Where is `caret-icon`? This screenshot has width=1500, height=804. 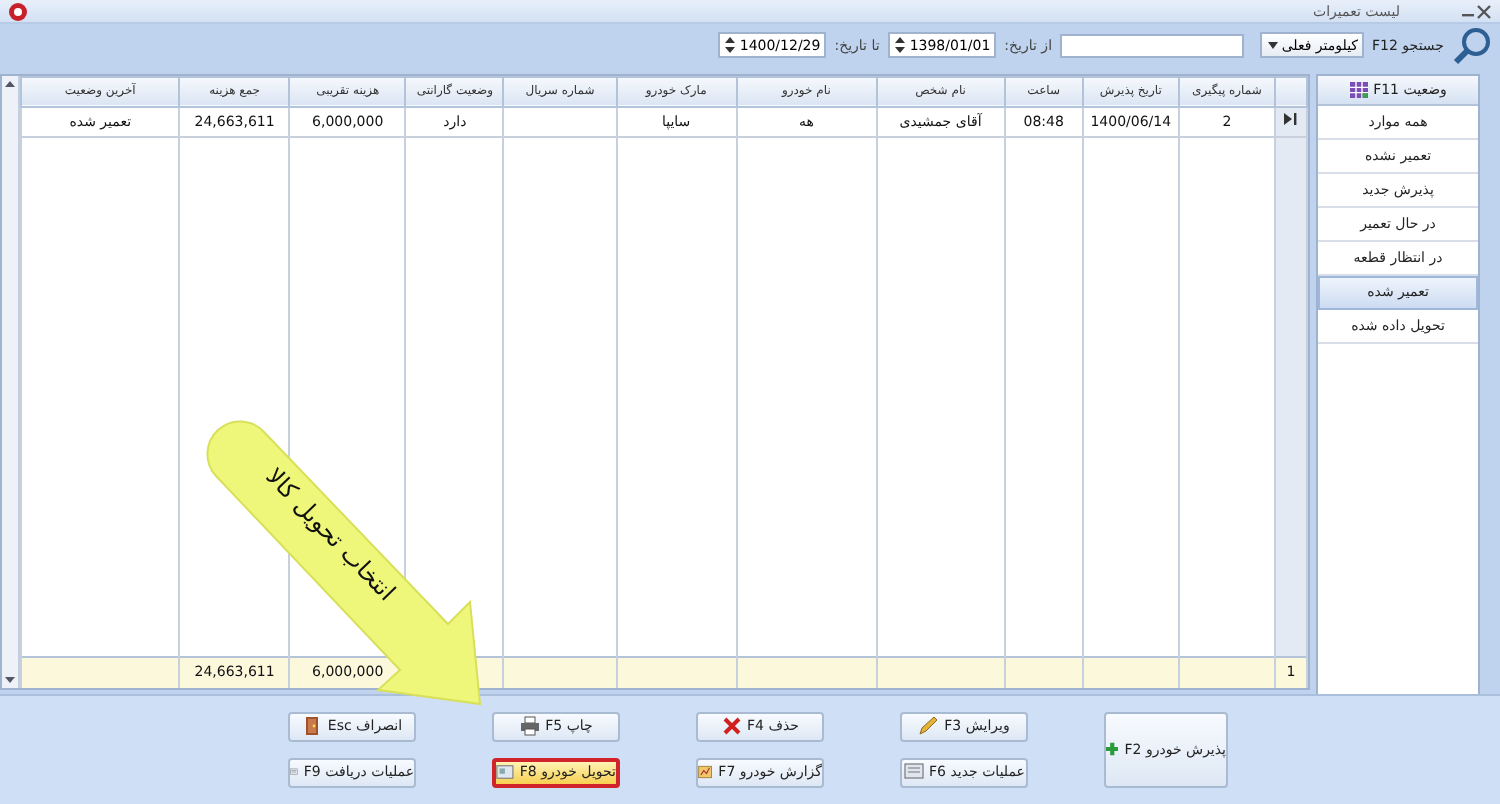 caret-icon is located at coordinates (1273, 45).